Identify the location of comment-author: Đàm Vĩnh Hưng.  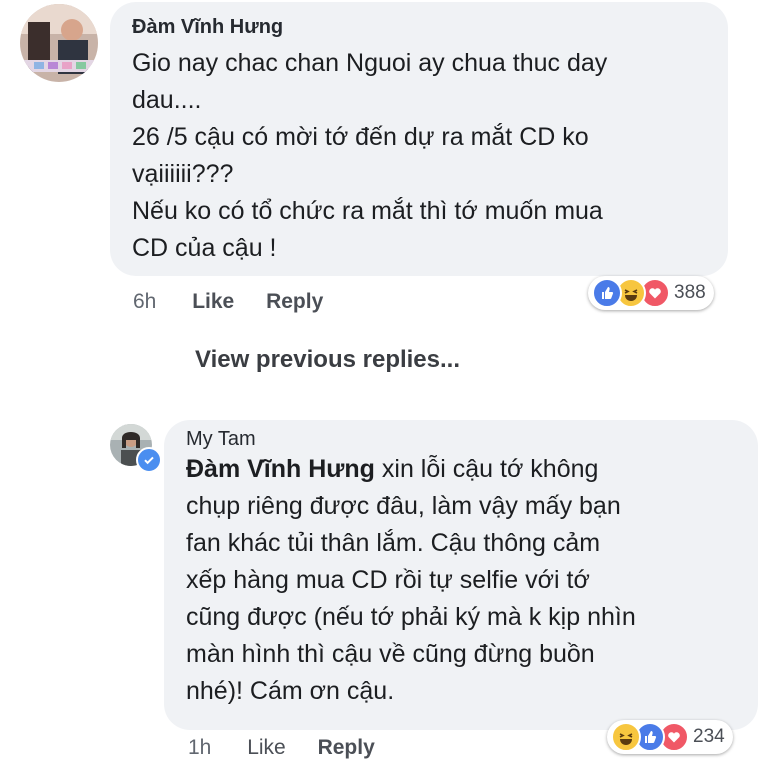
(419, 27).